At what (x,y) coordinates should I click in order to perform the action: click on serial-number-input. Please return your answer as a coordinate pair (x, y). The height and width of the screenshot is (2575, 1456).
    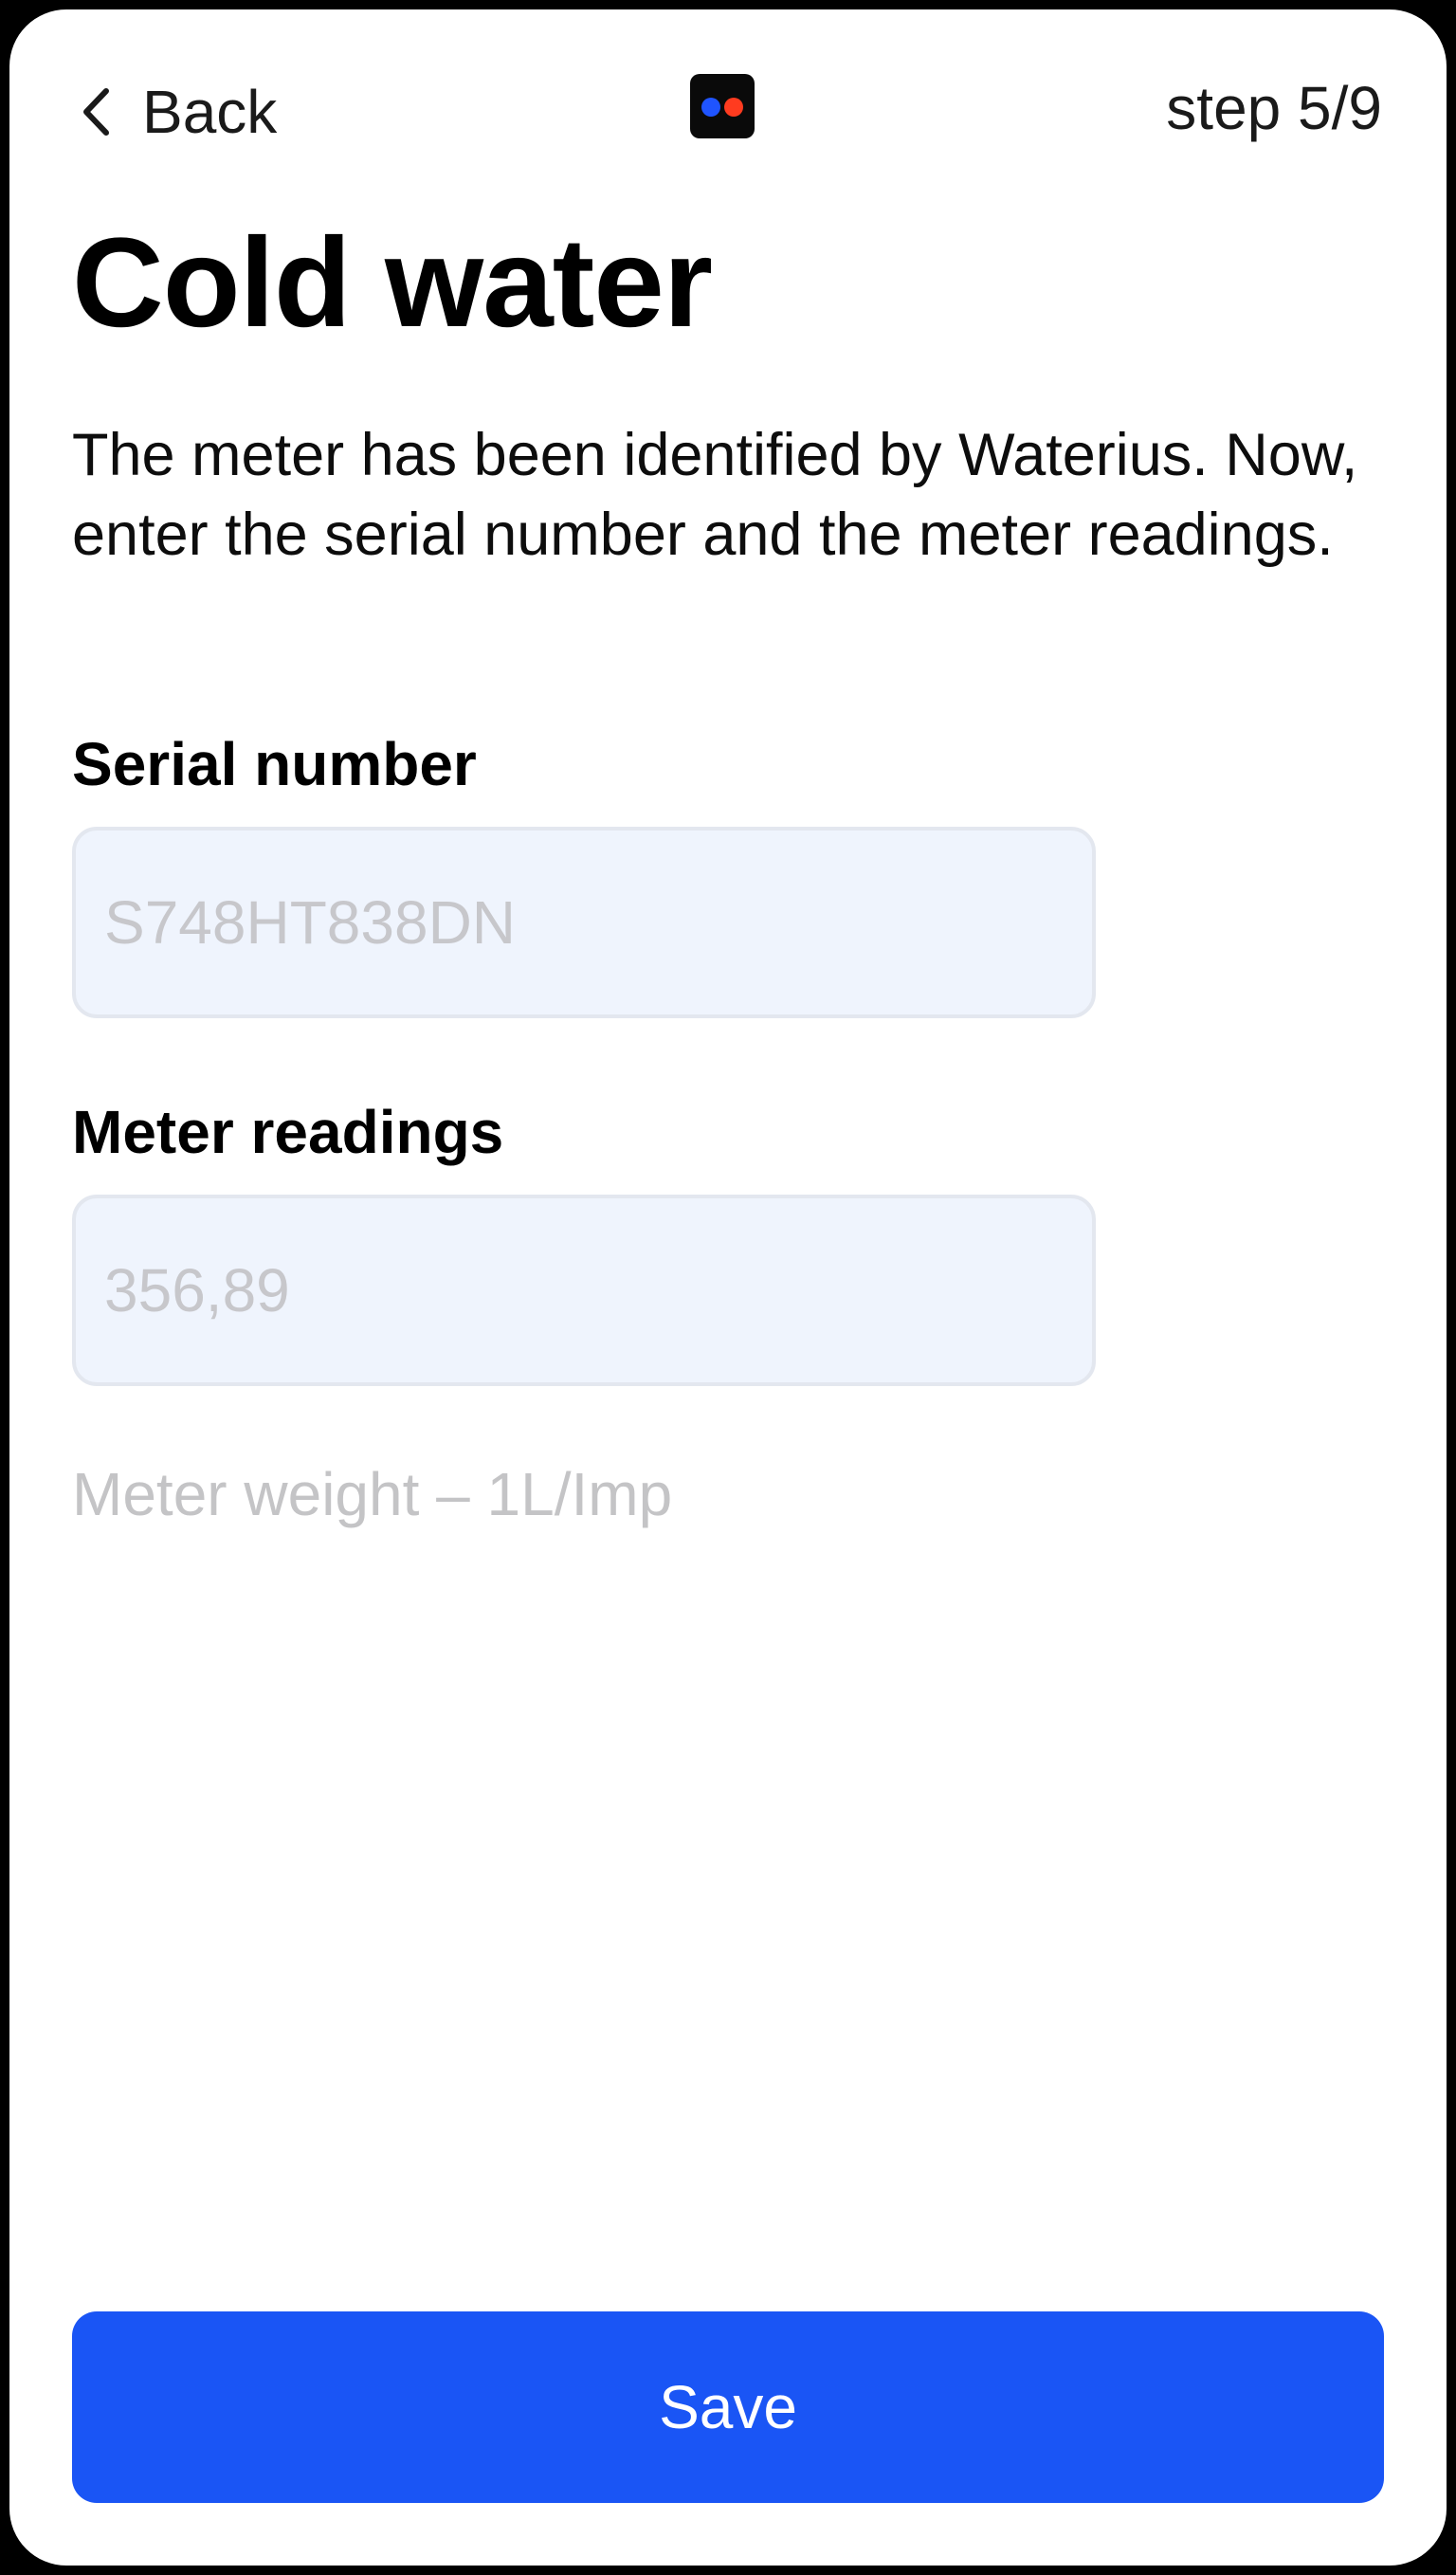
    Looking at the image, I should click on (584, 922).